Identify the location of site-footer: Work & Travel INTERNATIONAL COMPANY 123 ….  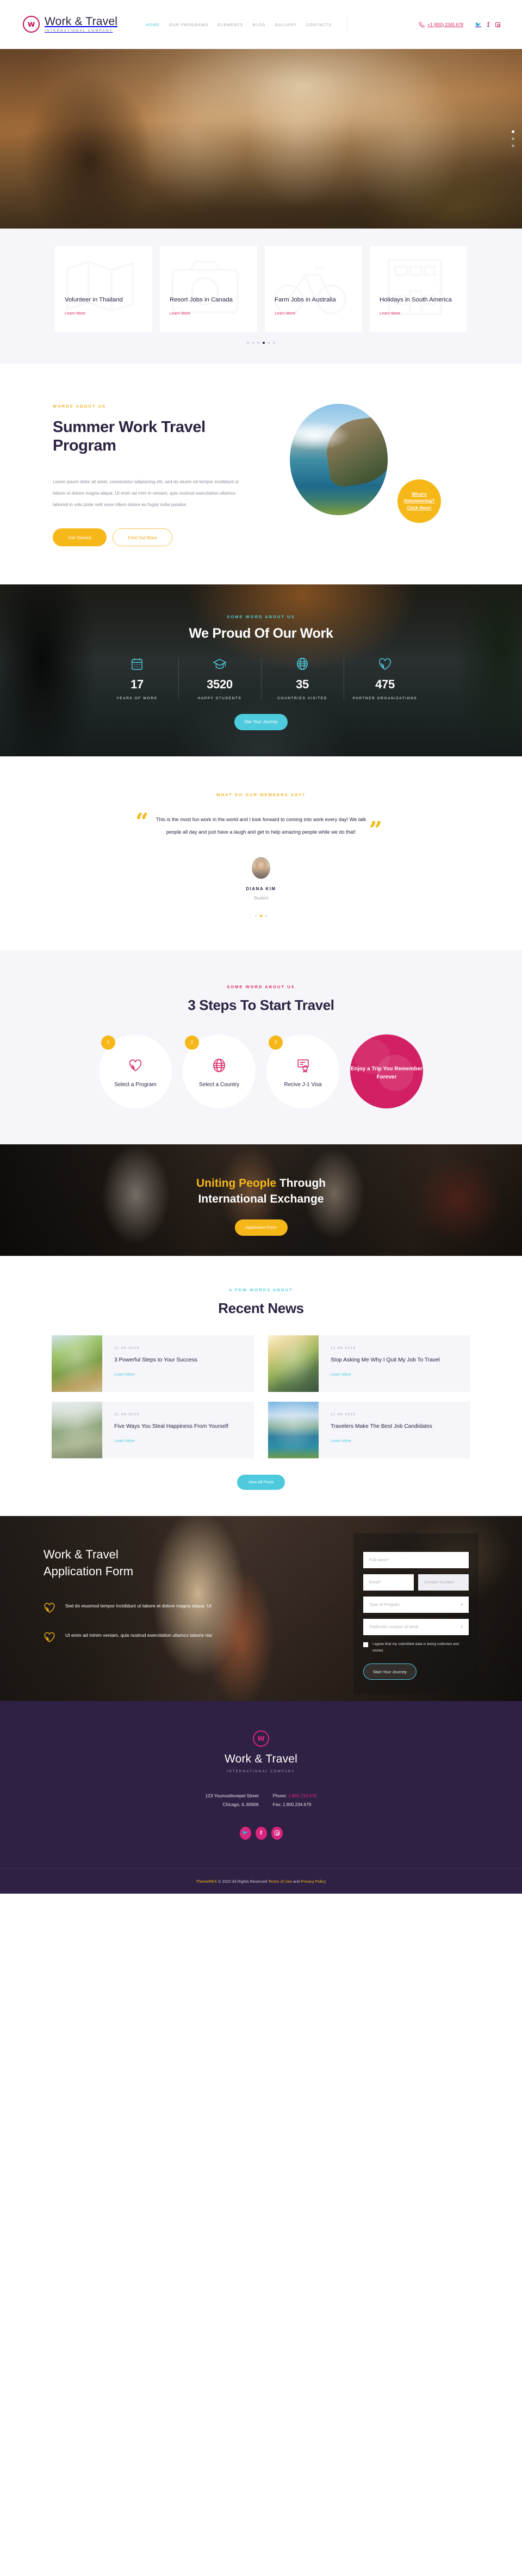
(261, 1797).